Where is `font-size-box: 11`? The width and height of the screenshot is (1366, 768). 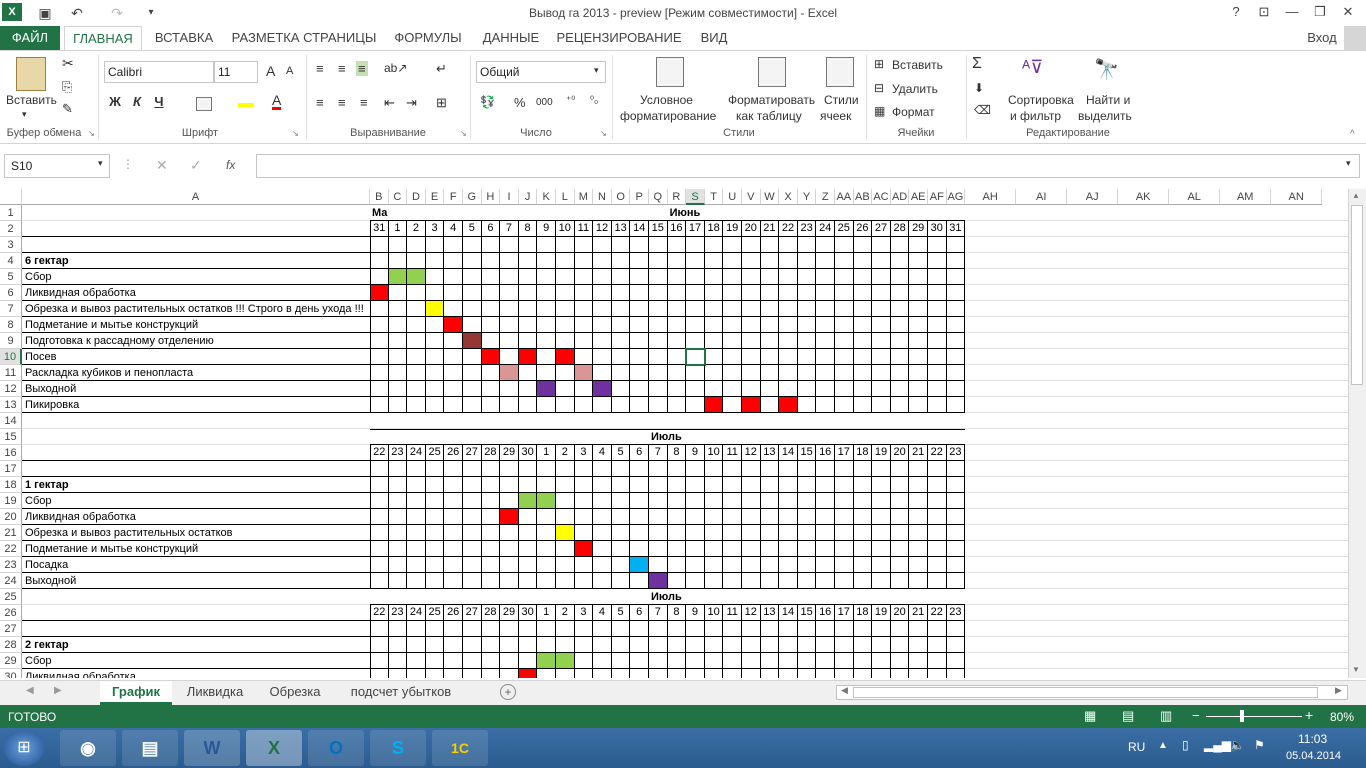 font-size-box: 11 is located at coordinates (236, 72).